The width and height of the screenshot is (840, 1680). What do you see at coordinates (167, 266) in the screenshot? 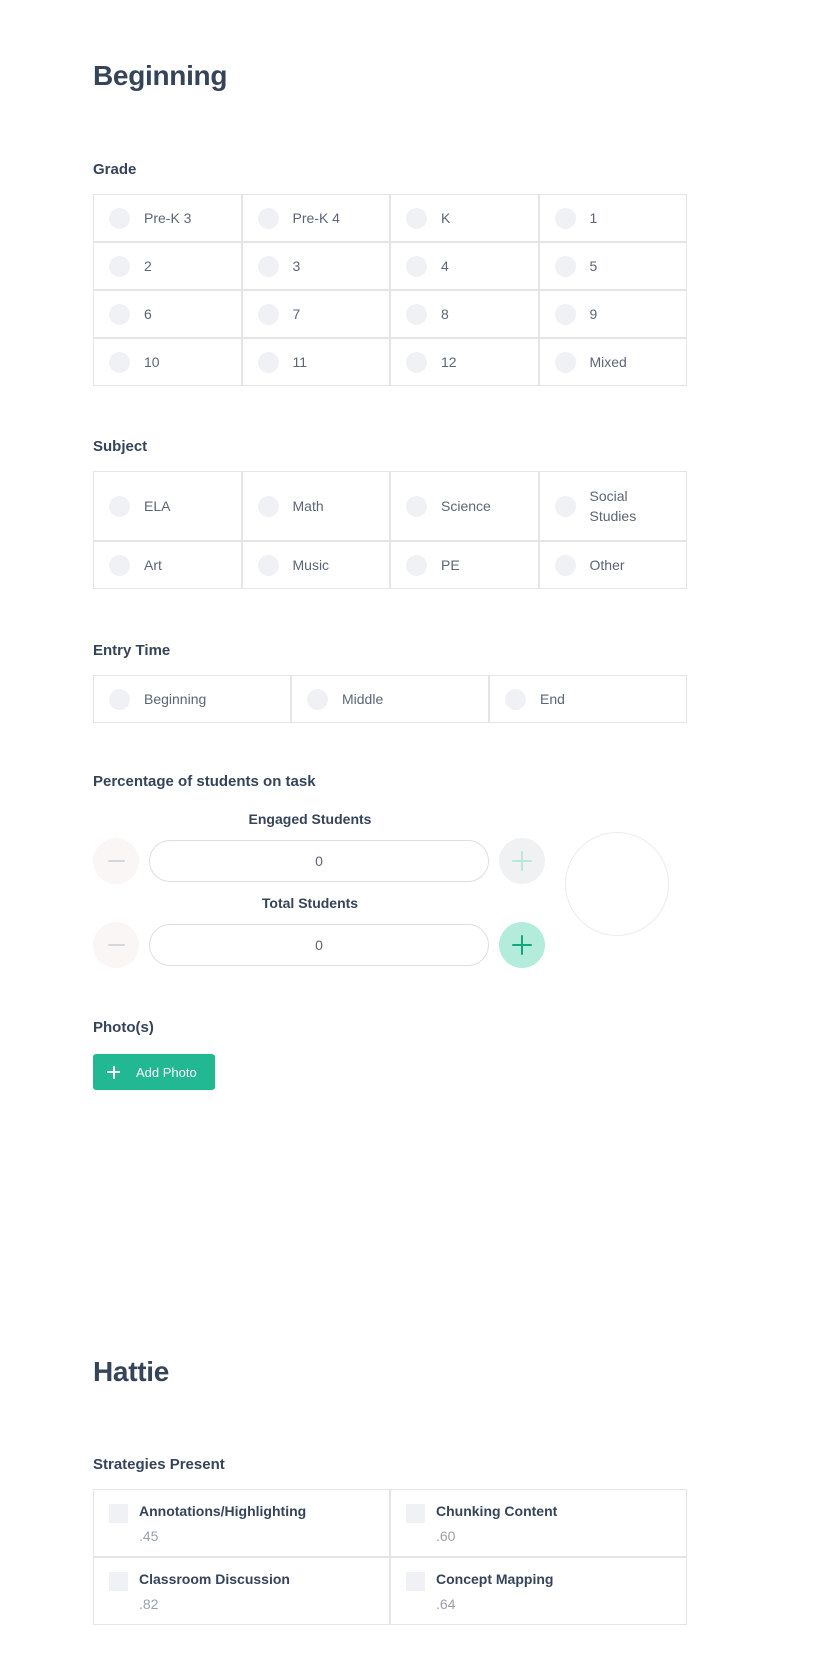
I see `grade-option-2: 2` at bounding box center [167, 266].